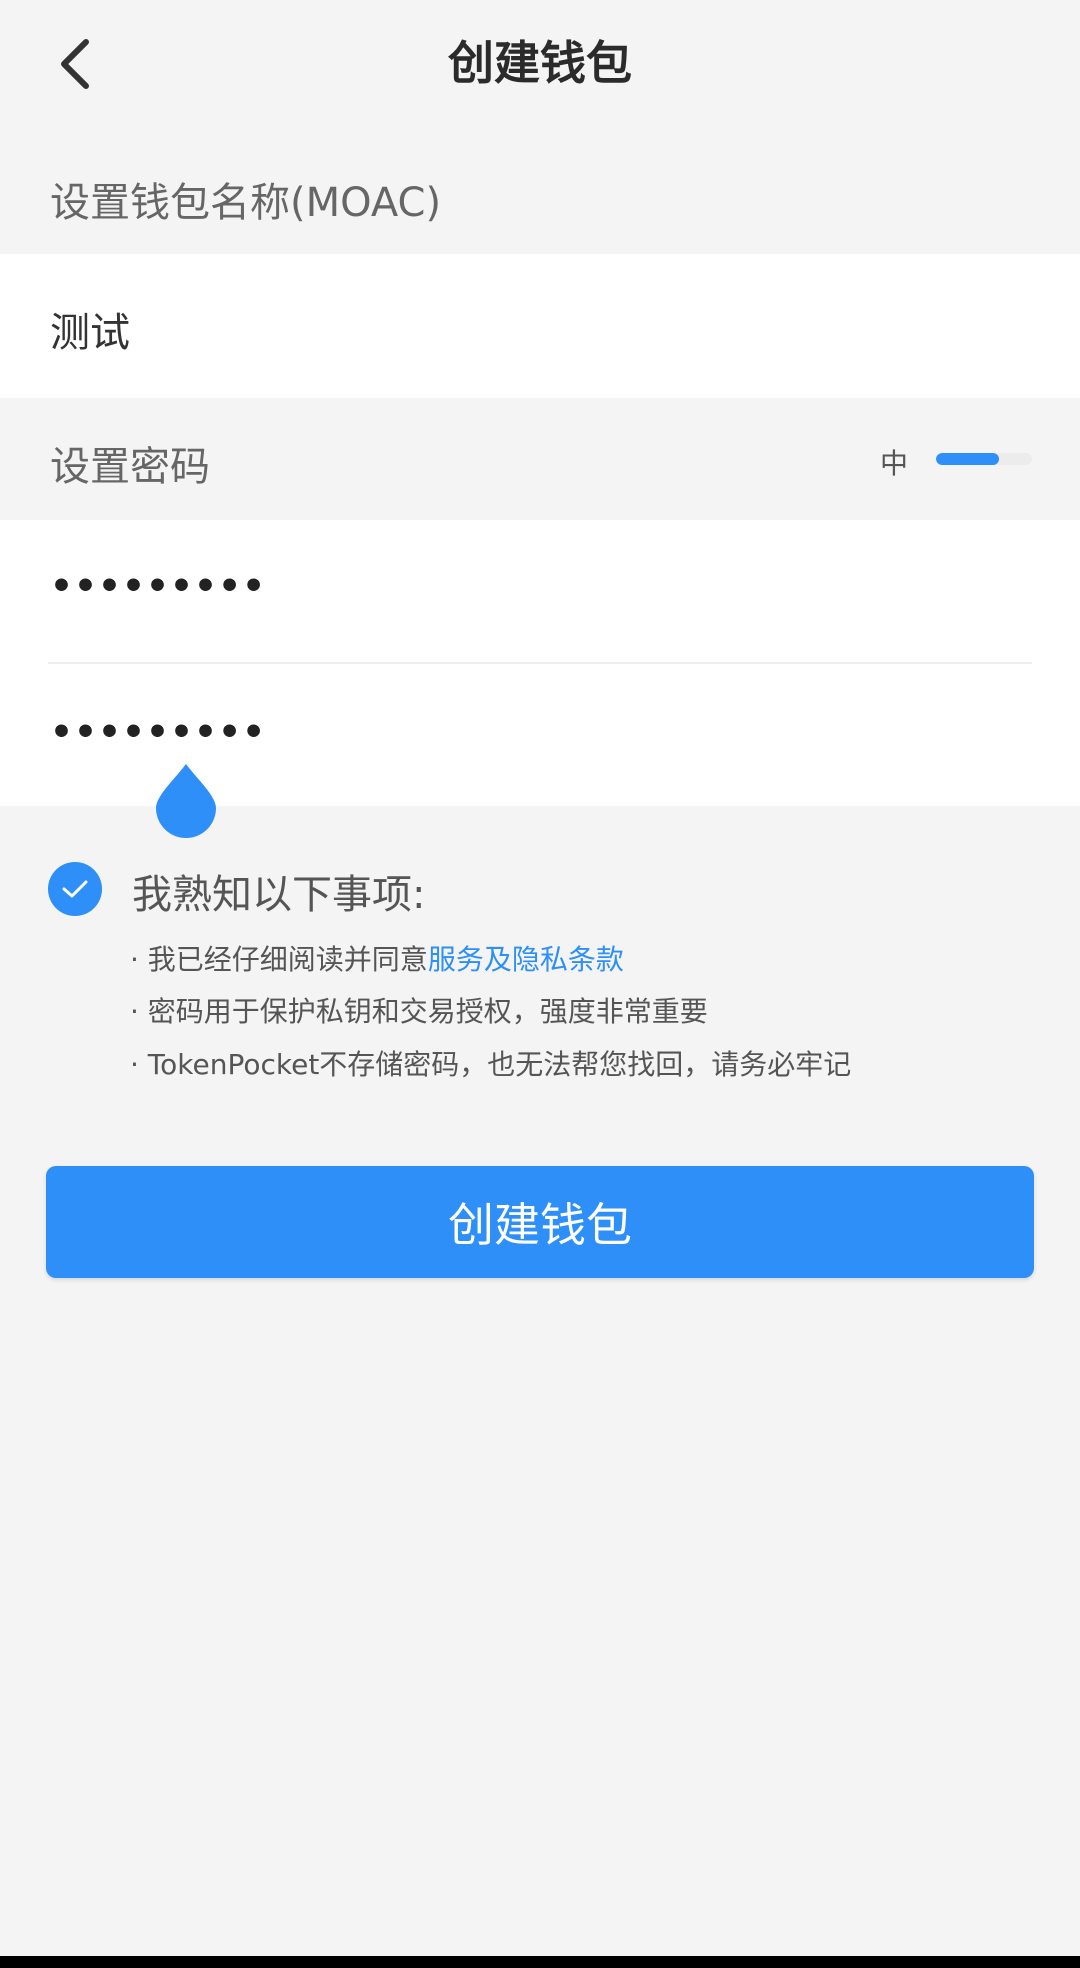  Describe the element at coordinates (419, 1011) in the screenshot. I see `acknowledge-item-password: · 密码用于保护私钥和交易授权，强度非常重要` at that location.